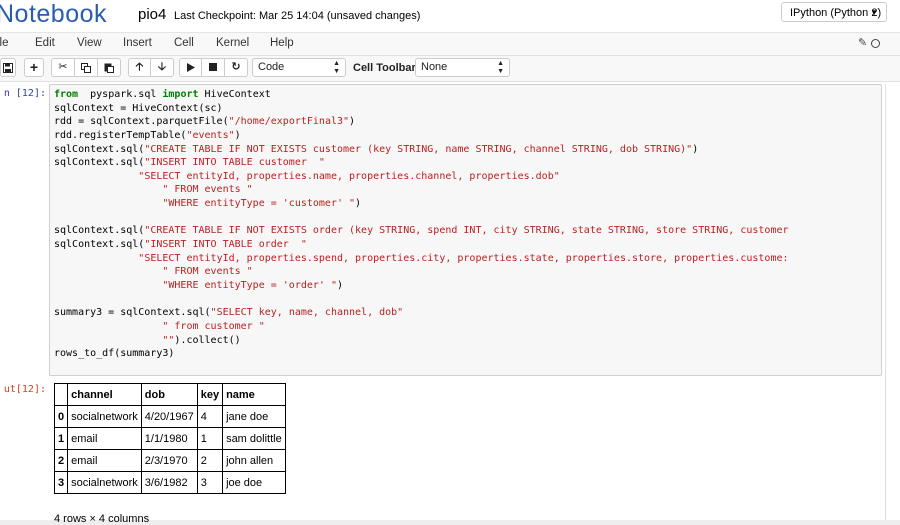 The width and height of the screenshot is (900, 525). Describe the element at coordinates (138, 108) in the screenshot. I see `code-token: sqlContext = HiveContext(sc)` at that location.